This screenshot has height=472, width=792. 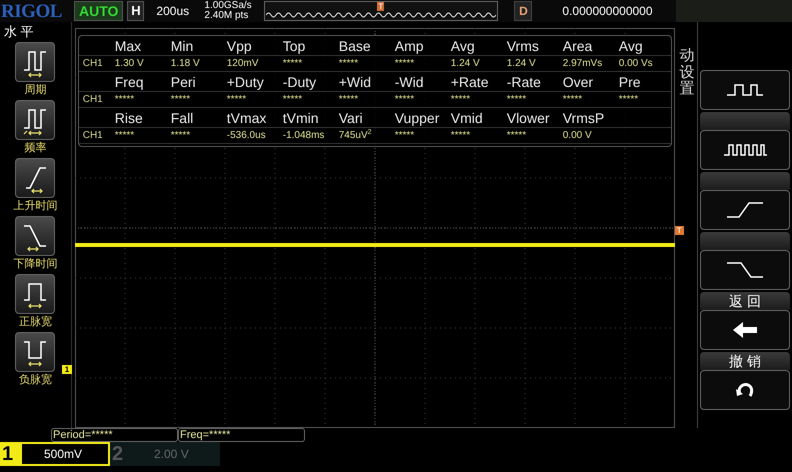 I want to click on measurement-name: Amp, so click(x=409, y=46).